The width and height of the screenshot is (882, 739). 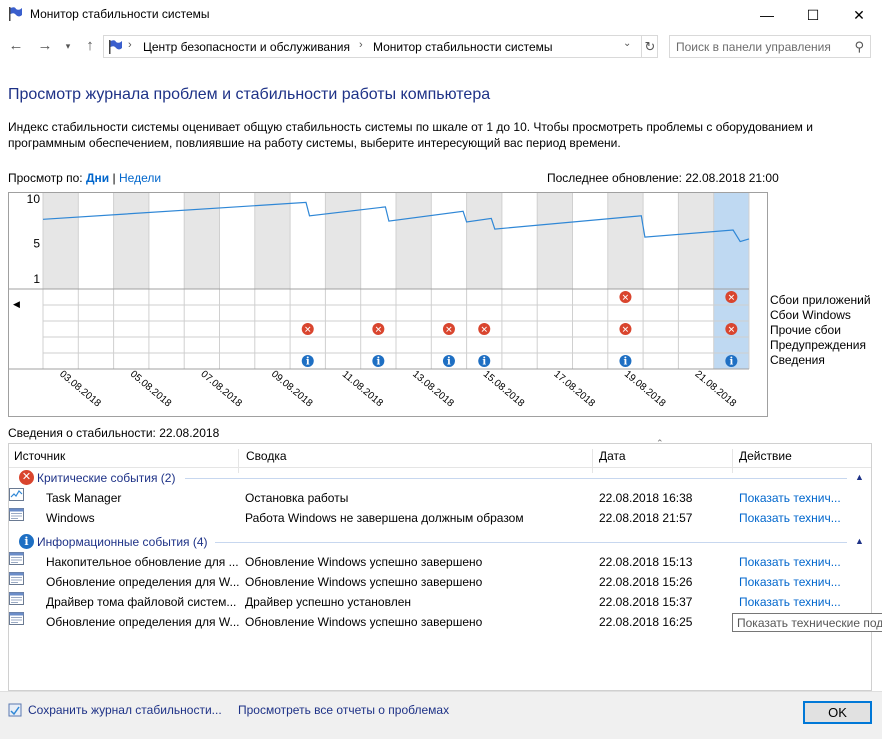 I want to click on minimize-button: —, so click(x=767, y=15).